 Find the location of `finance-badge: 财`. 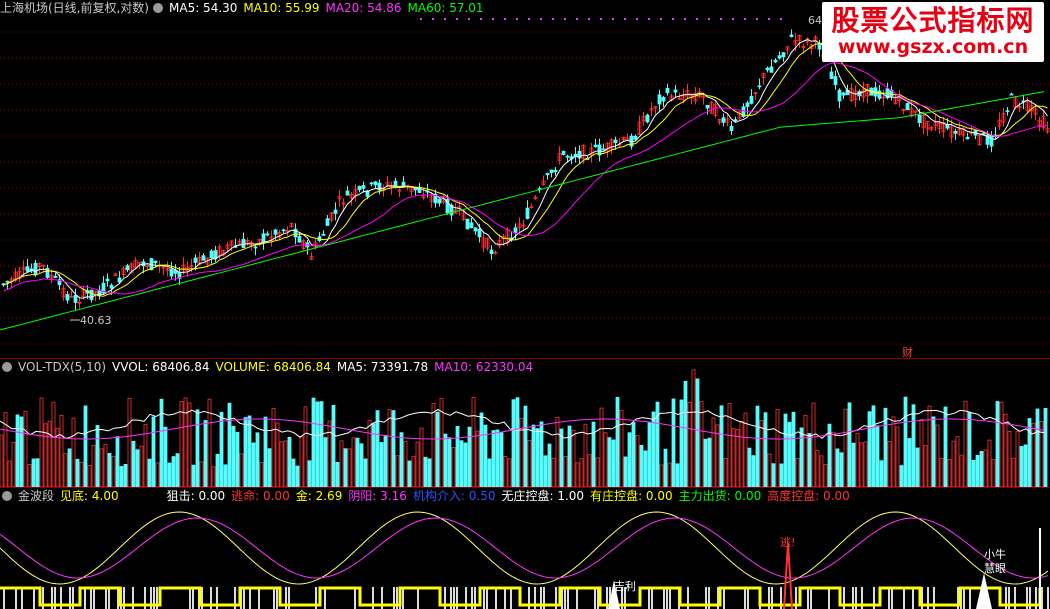

finance-badge: 财 is located at coordinates (907, 351).